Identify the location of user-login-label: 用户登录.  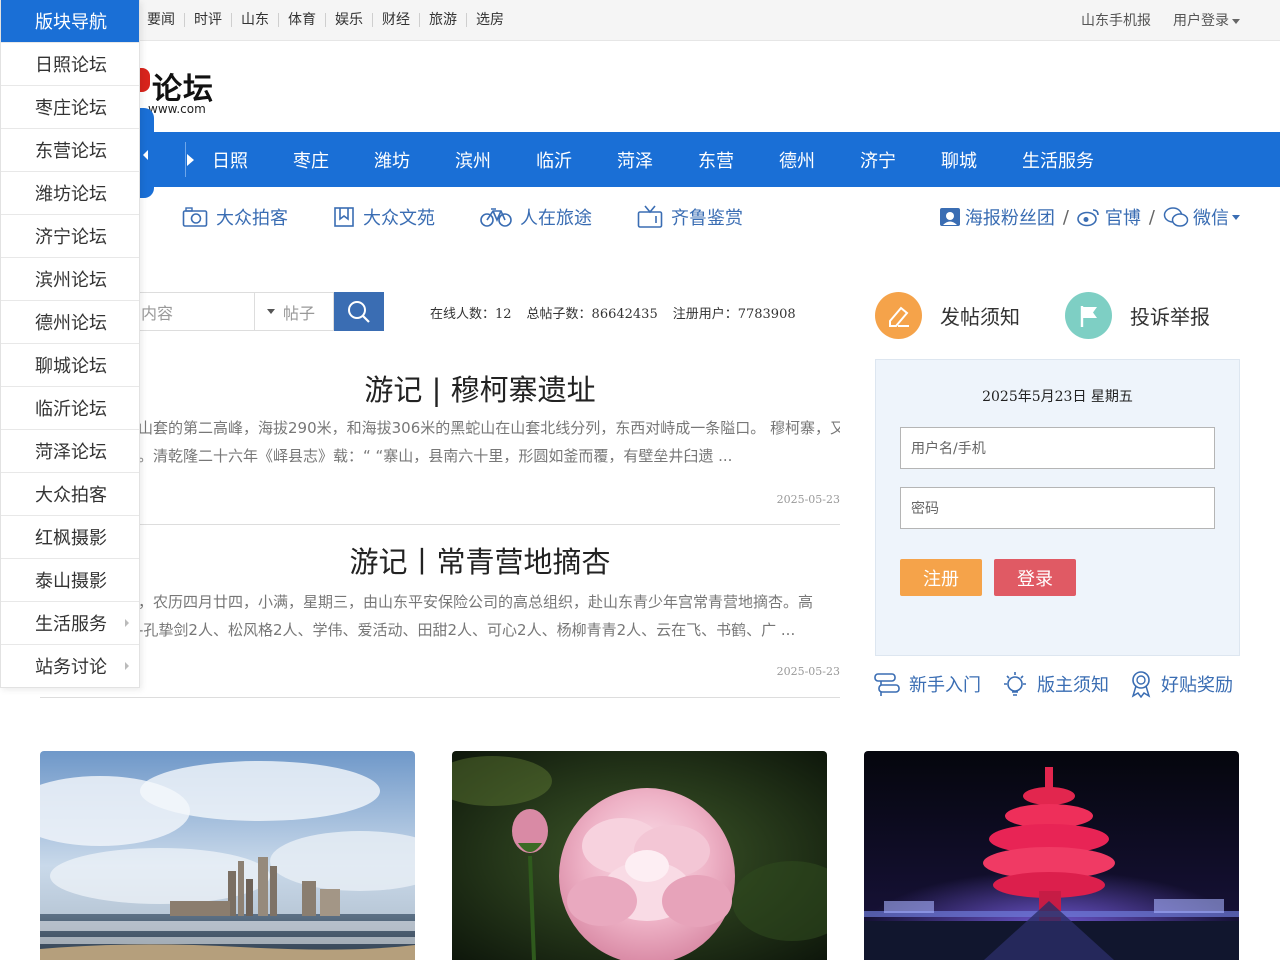
(1201, 21).